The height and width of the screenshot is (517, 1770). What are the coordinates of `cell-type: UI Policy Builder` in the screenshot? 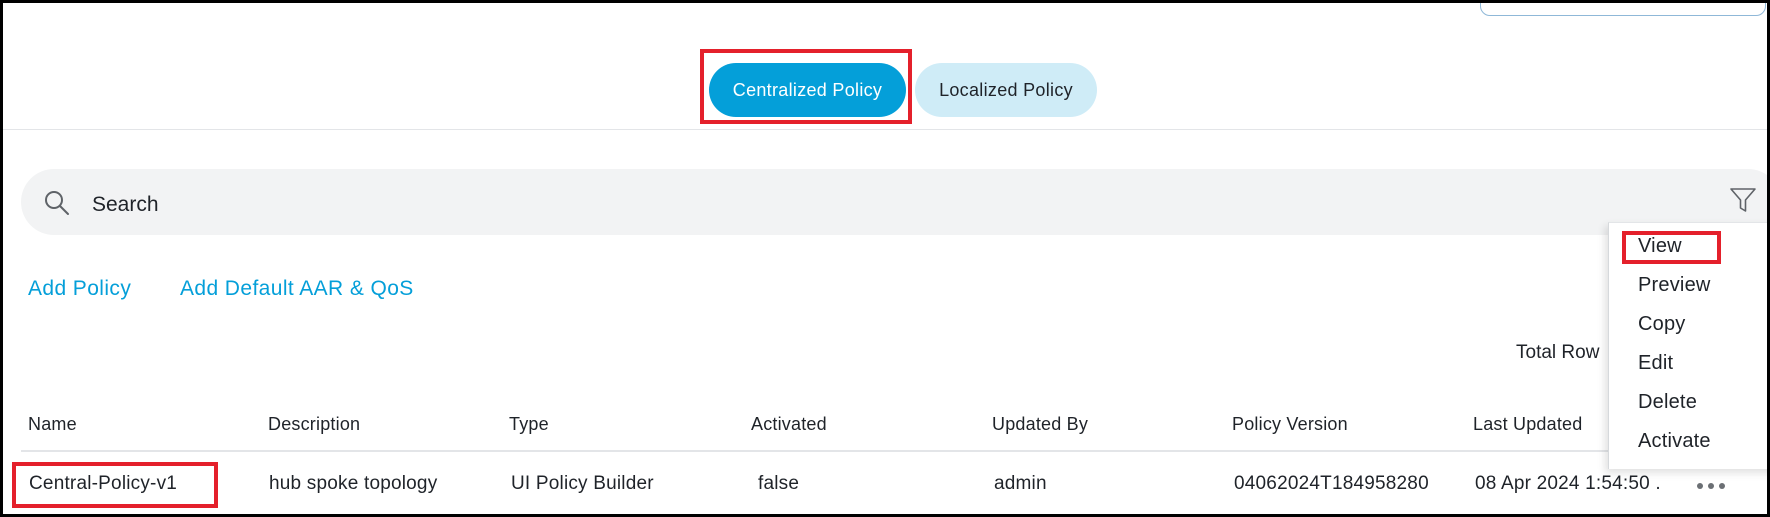 It's located at (582, 483).